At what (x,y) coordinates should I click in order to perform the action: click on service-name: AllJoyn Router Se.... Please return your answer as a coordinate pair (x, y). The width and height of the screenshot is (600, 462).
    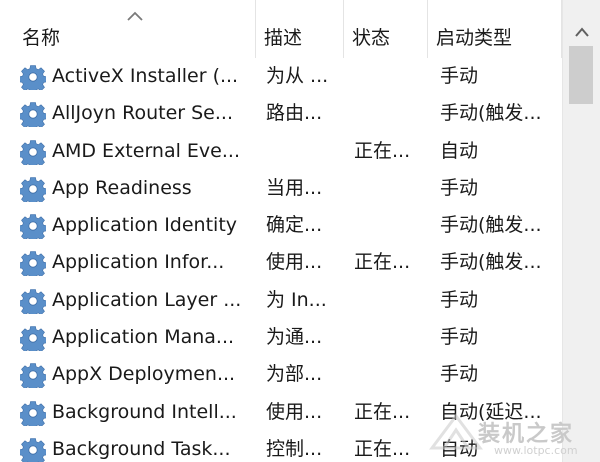
    Looking at the image, I should click on (142, 113).